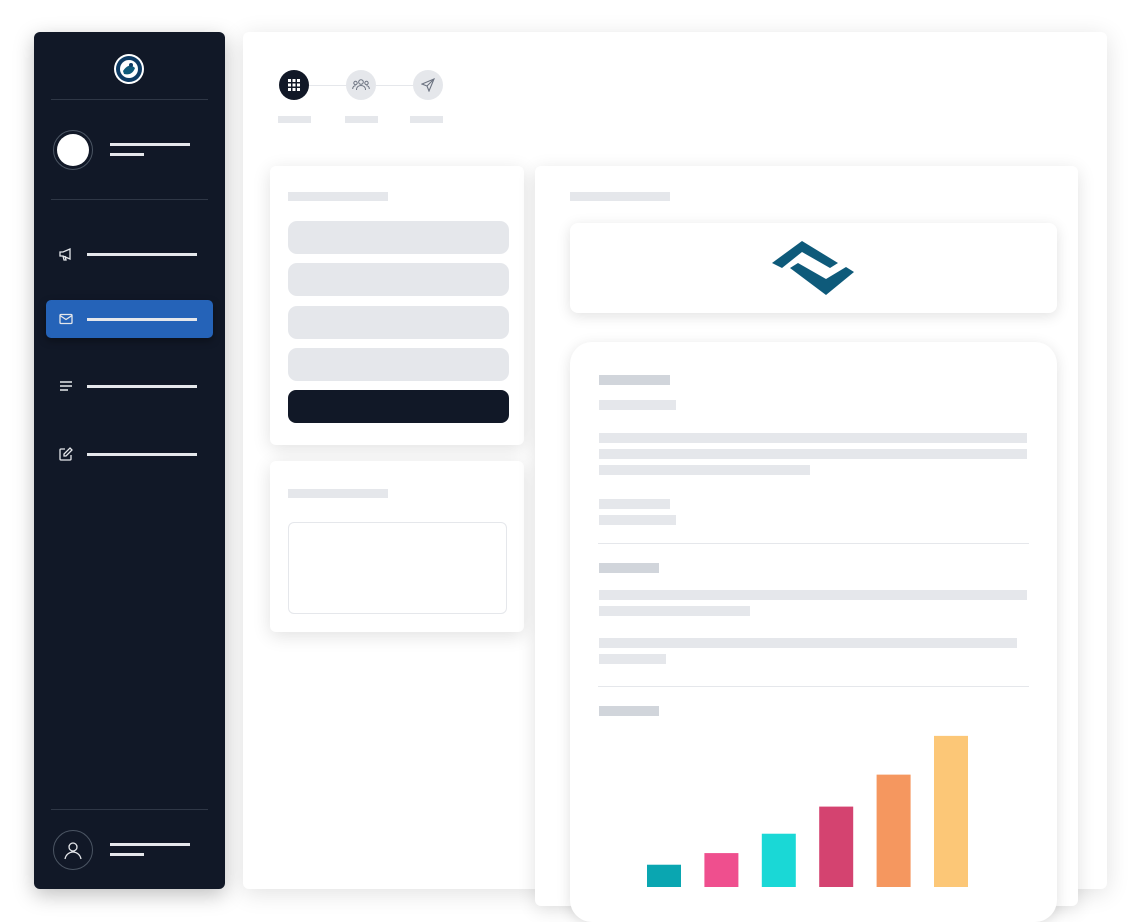 The image size is (1145, 922). Describe the element at coordinates (338, 196) in the screenshot. I see `form-title-placeholder` at that location.